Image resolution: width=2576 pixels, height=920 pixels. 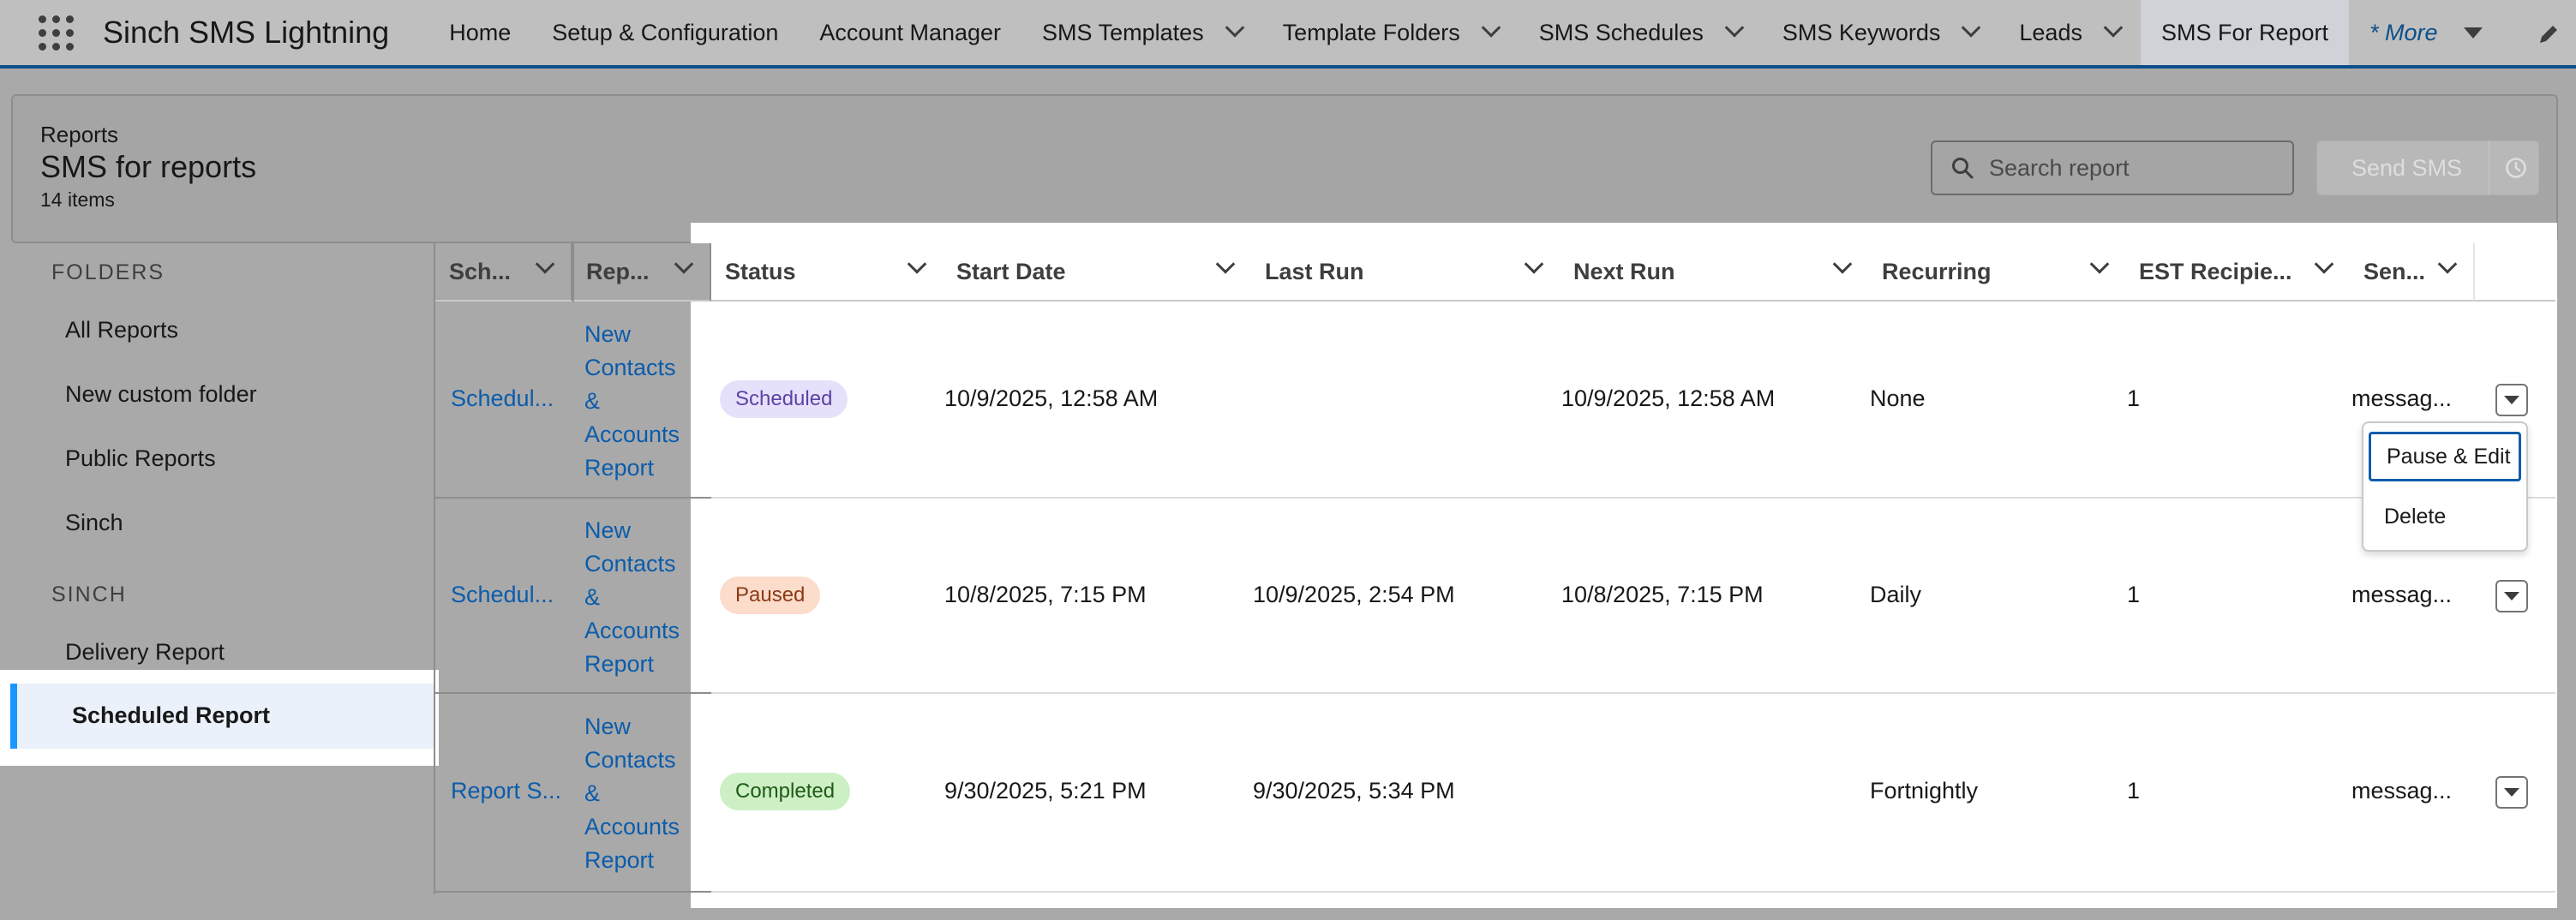 I want to click on nav-item-sms-keywords: SMS Keywords, so click(x=1880, y=32).